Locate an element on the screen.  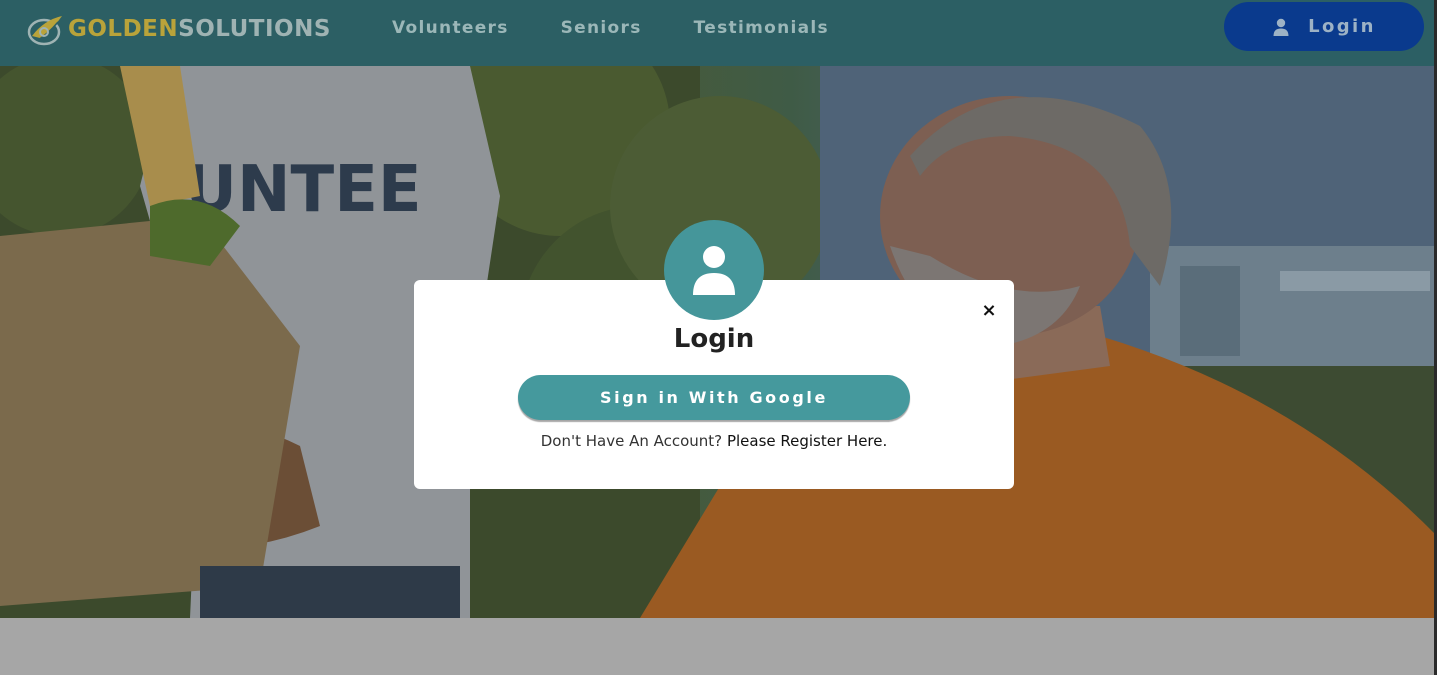
brand-name-solutions: SOLUTIONS is located at coordinates (254, 29).